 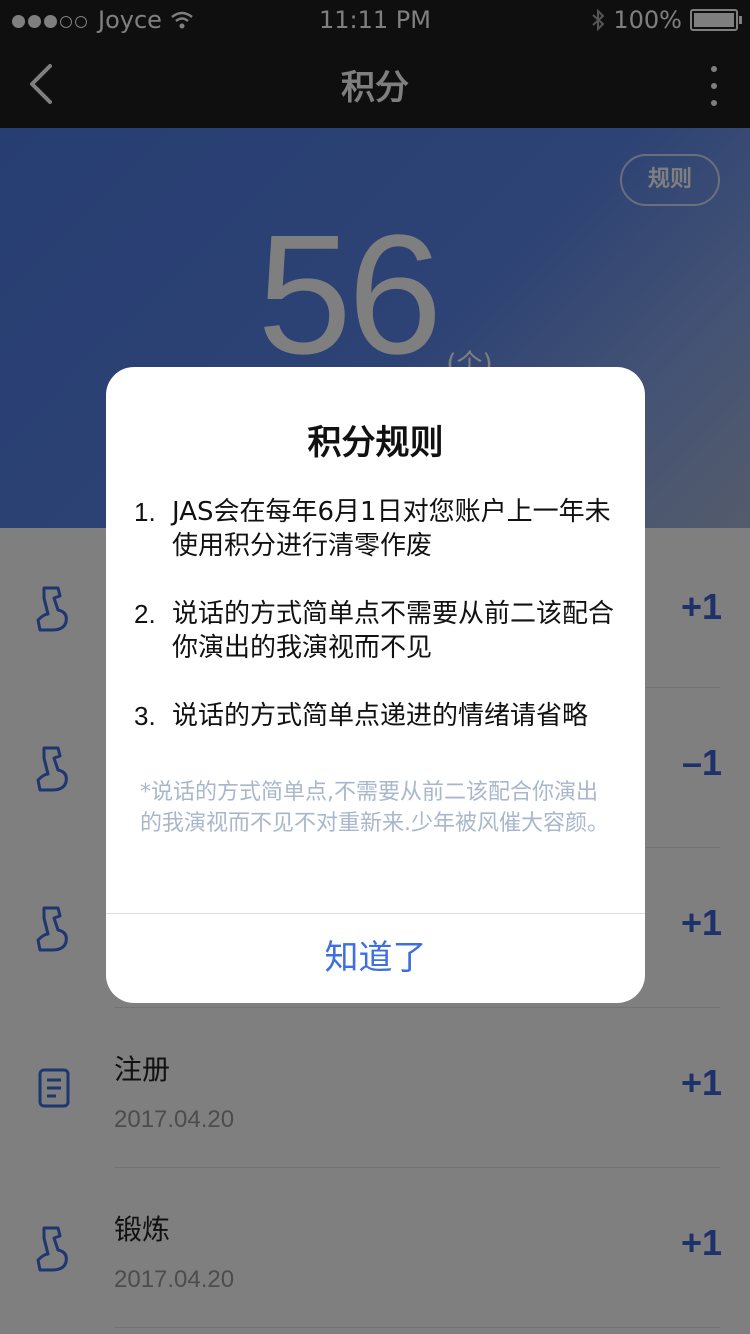 I want to click on rule-number: 1., so click(x=145, y=512).